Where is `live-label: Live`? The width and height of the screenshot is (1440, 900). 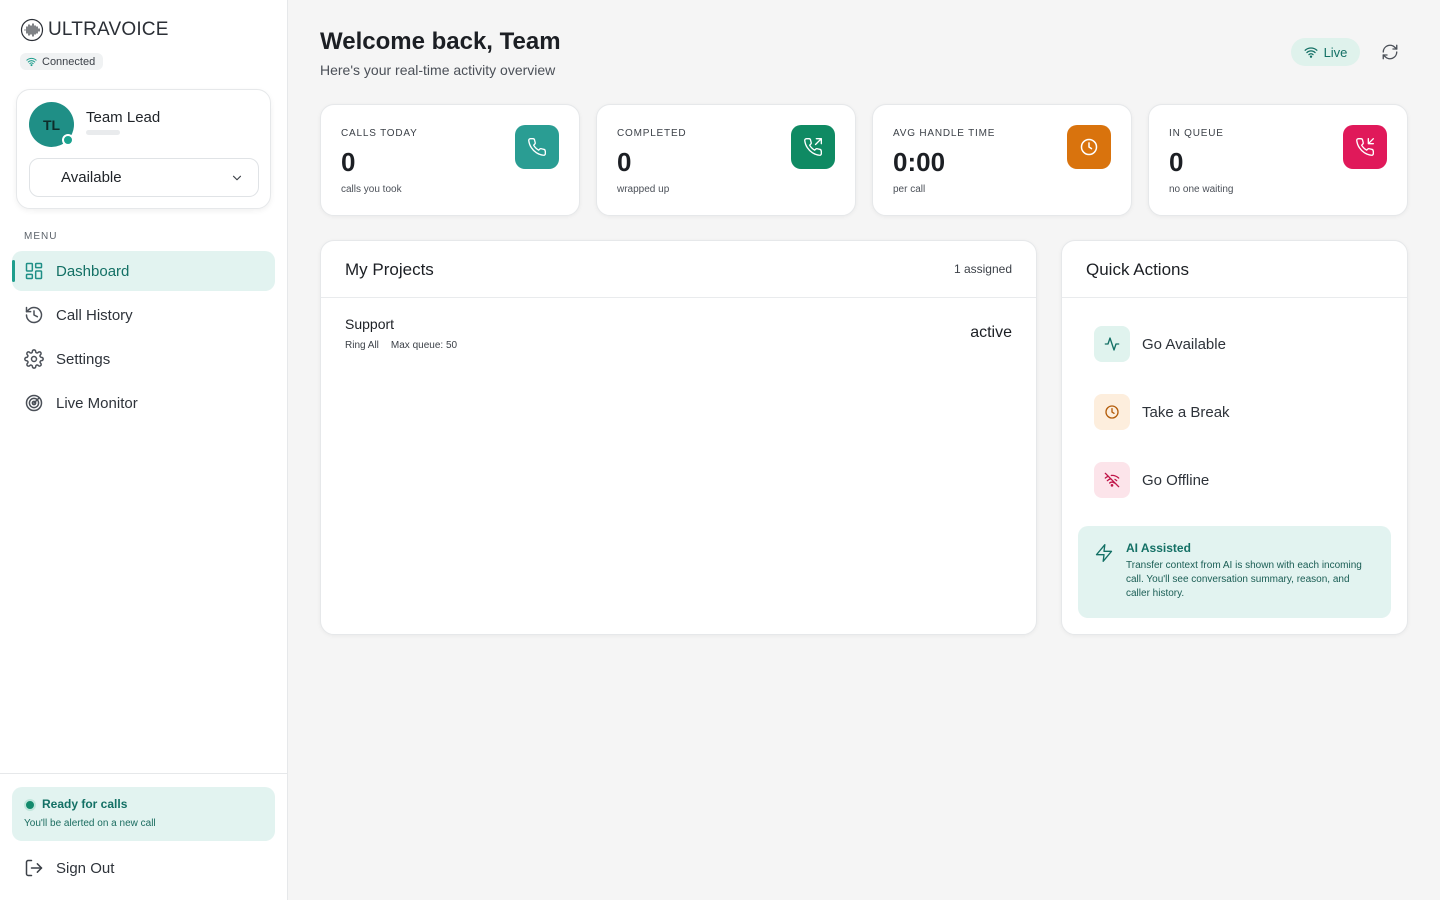
live-label: Live is located at coordinates (1335, 52).